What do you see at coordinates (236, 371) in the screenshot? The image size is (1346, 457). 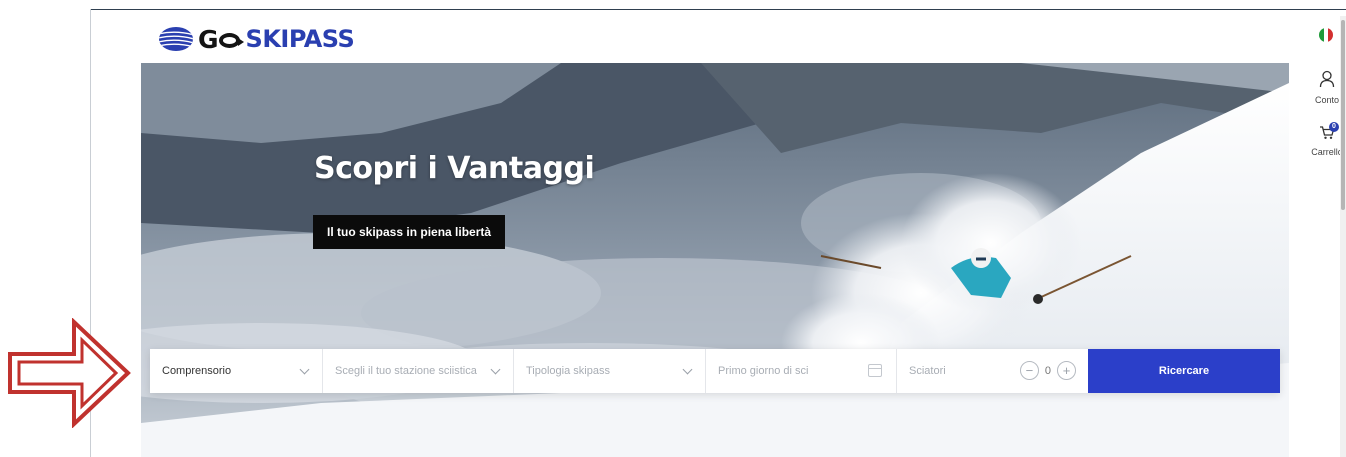 I see `area-select: Comprensorio` at bounding box center [236, 371].